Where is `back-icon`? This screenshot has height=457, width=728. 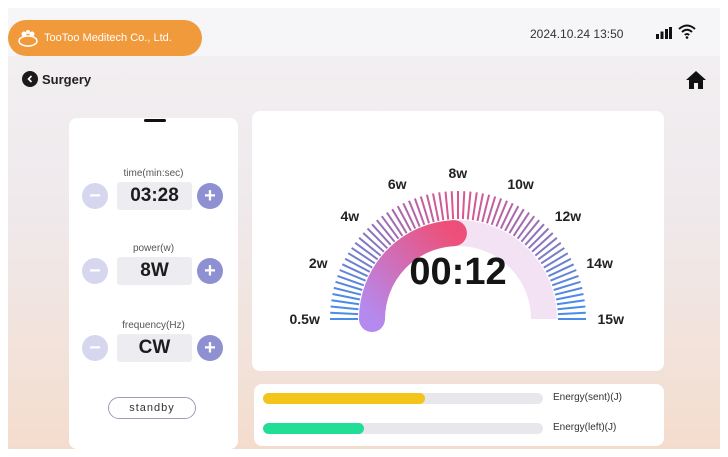
back-icon is located at coordinates (30, 79).